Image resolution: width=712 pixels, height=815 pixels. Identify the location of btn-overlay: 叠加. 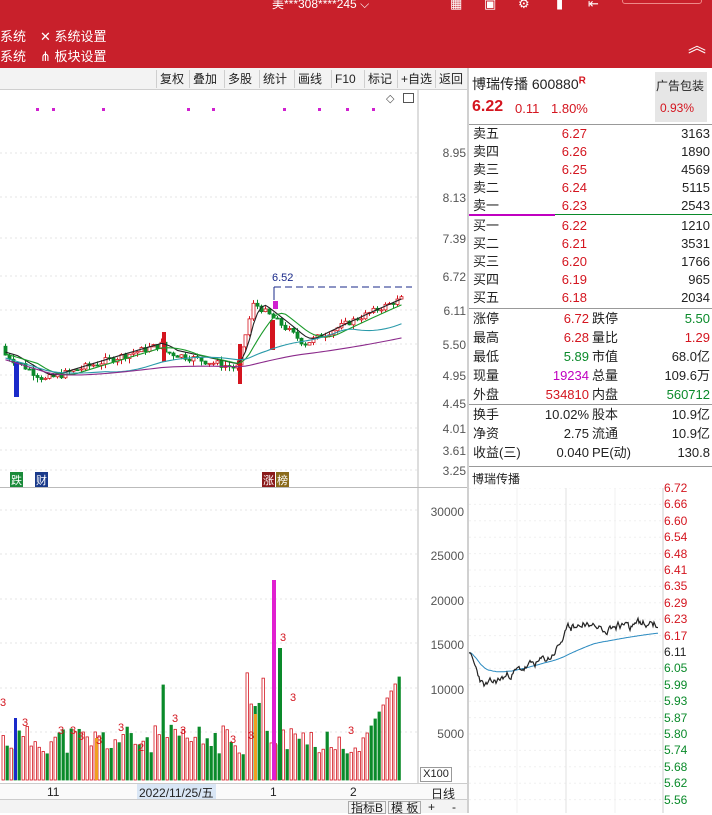
(204, 79).